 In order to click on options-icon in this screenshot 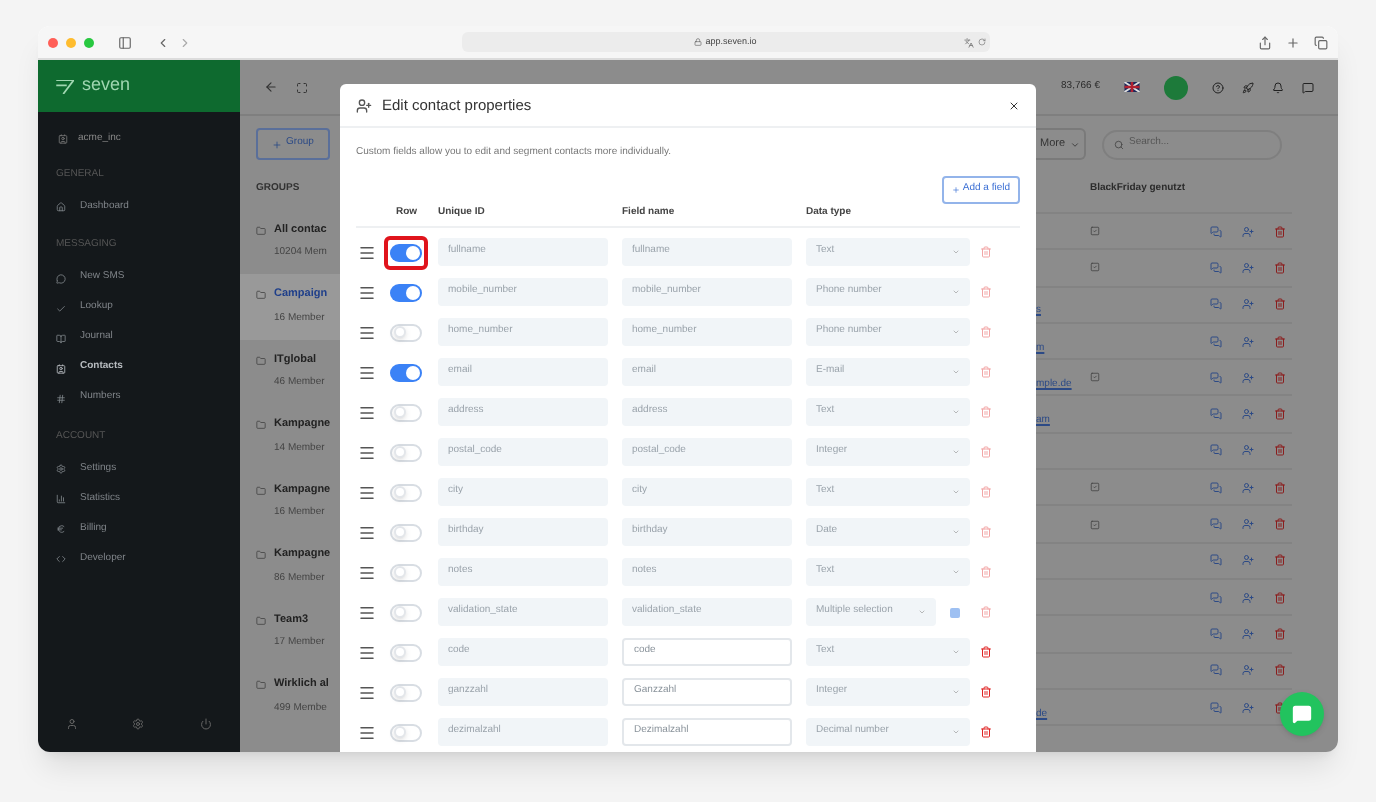, I will do `click(955, 612)`.